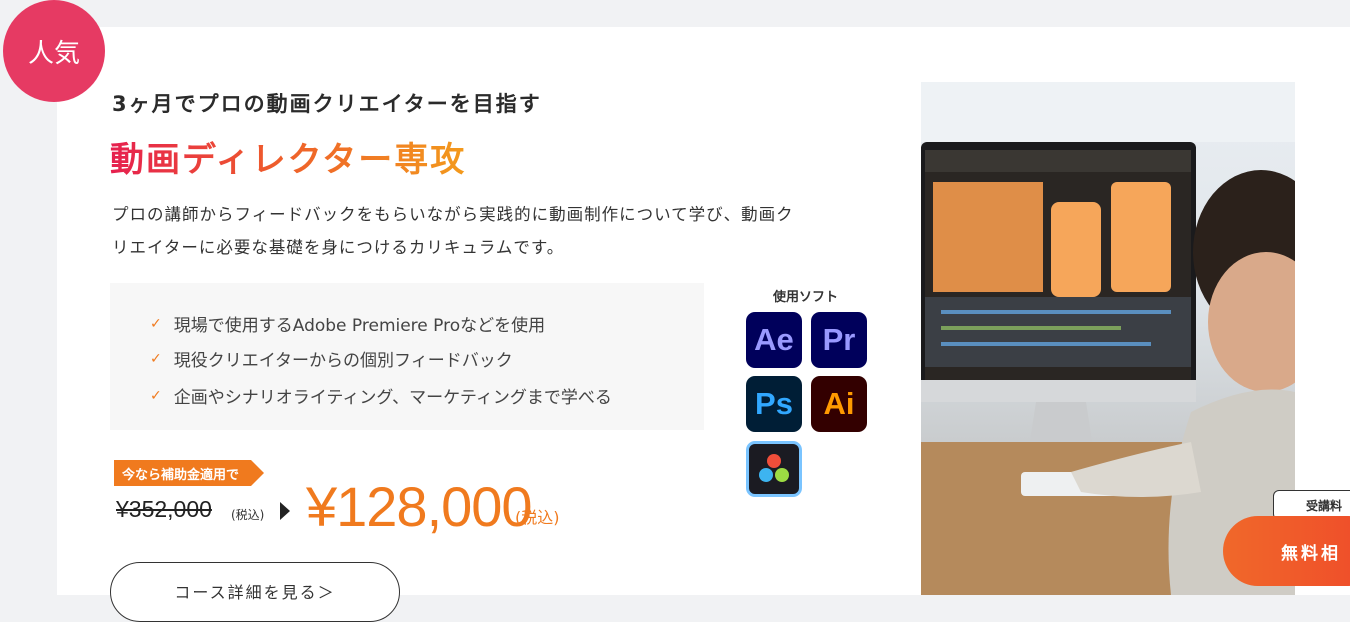 Image resolution: width=1350 pixels, height=622 pixels. I want to click on software-label: 使用ソフト, so click(806, 297).